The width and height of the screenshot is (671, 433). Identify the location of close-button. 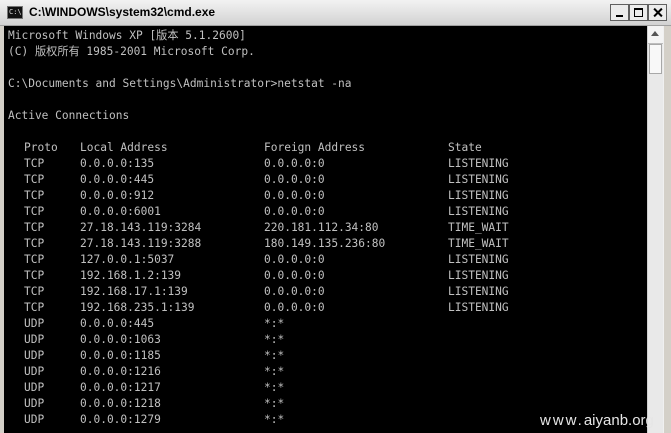
(657, 12).